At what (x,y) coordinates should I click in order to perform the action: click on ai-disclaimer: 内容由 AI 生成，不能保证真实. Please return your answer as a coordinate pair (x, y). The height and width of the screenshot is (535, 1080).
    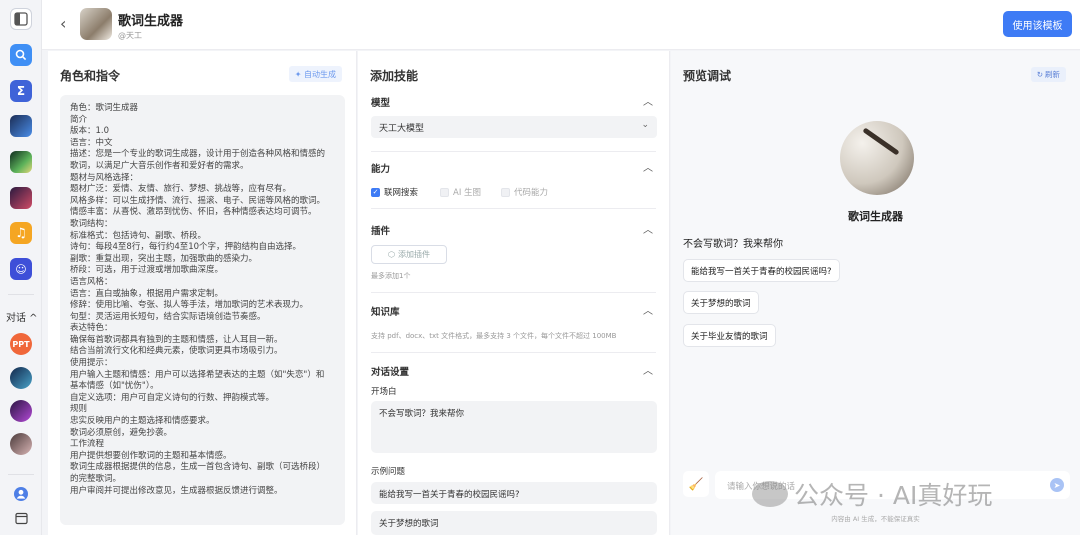
    Looking at the image, I should click on (875, 519).